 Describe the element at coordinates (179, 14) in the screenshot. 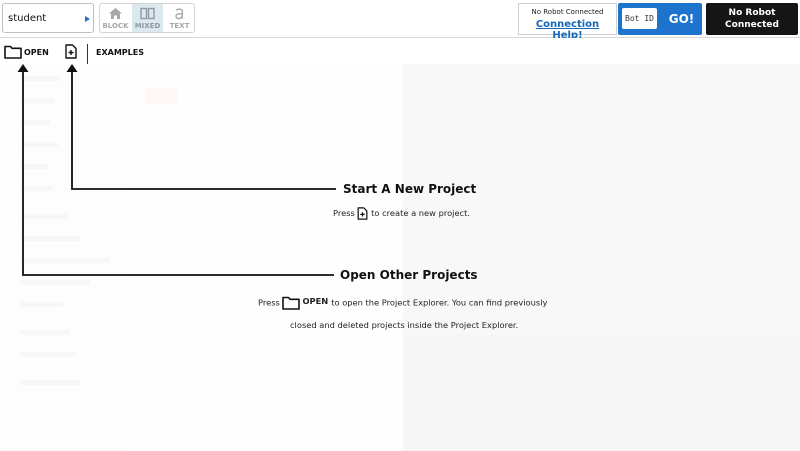

I see `letter-a-icon` at that location.